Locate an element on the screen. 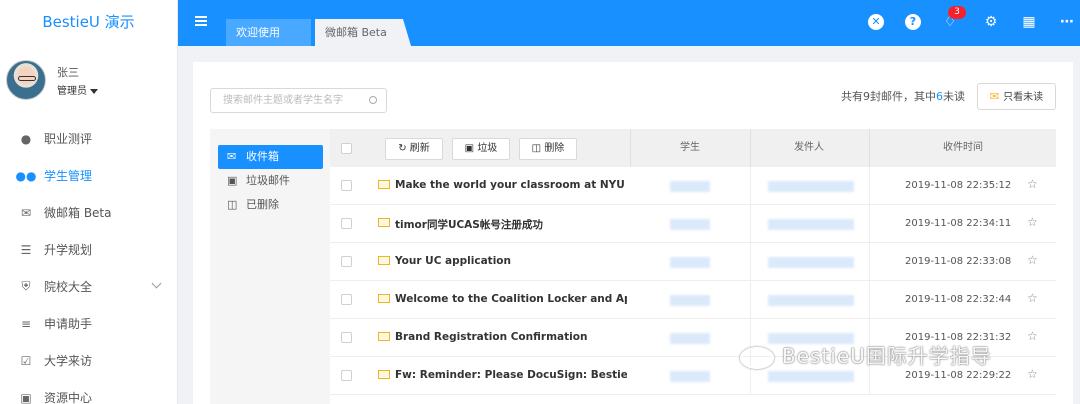 This screenshot has height=404, width=1080. user-role-label: 管理员 is located at coordinates (72, 91).